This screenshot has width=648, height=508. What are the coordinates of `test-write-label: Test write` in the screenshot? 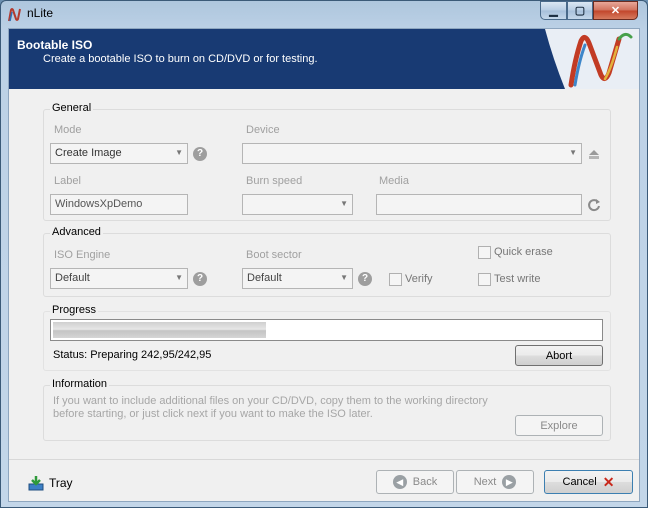 It's located at (517, 279).